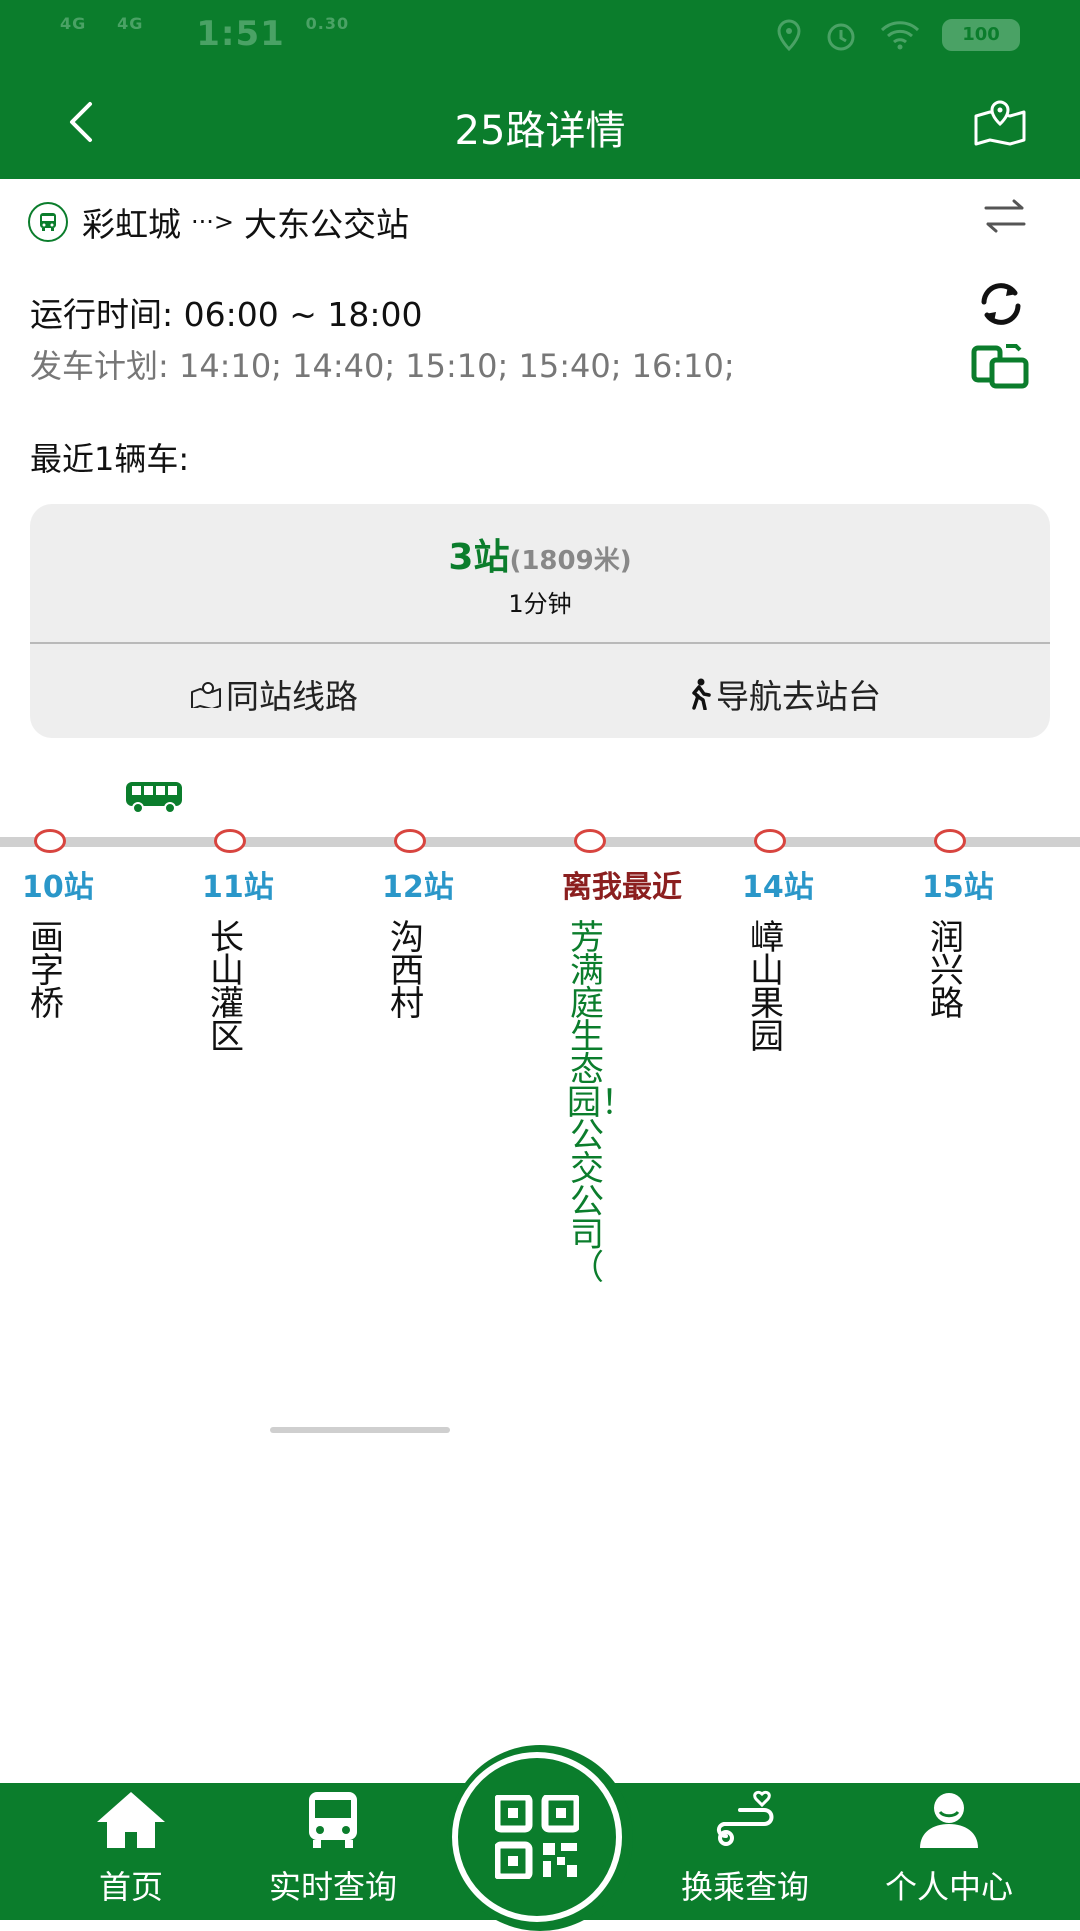 This screenshot has width=1080, height=1931. Describe the element at coordinates (540, 131) in the screenshot. I see `page-title: 25路详情` at that location.